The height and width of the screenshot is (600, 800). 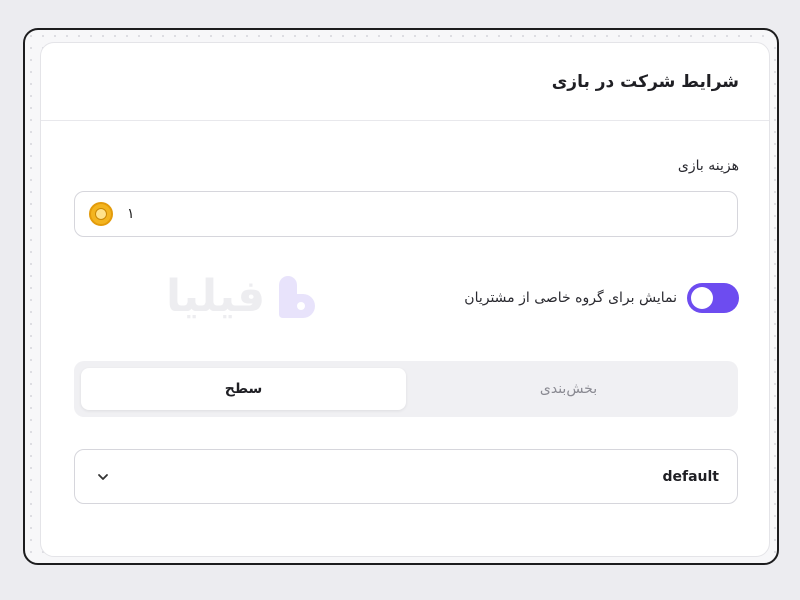 What do you see at coordinates (708, 166) in the screenshot?
I see `game-fee-label: هزینه بازی` at bounding box center [708, 166].